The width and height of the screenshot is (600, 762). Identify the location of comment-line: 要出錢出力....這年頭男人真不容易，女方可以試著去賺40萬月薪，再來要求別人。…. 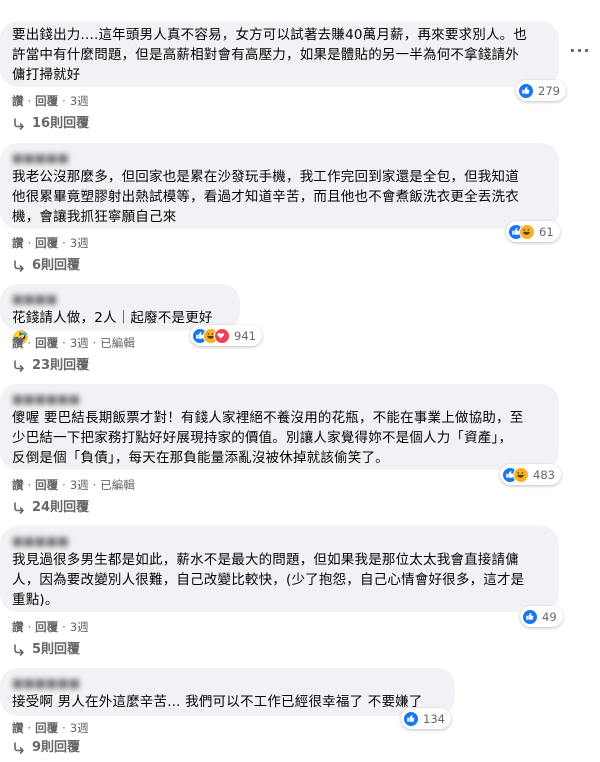
(270, 35).